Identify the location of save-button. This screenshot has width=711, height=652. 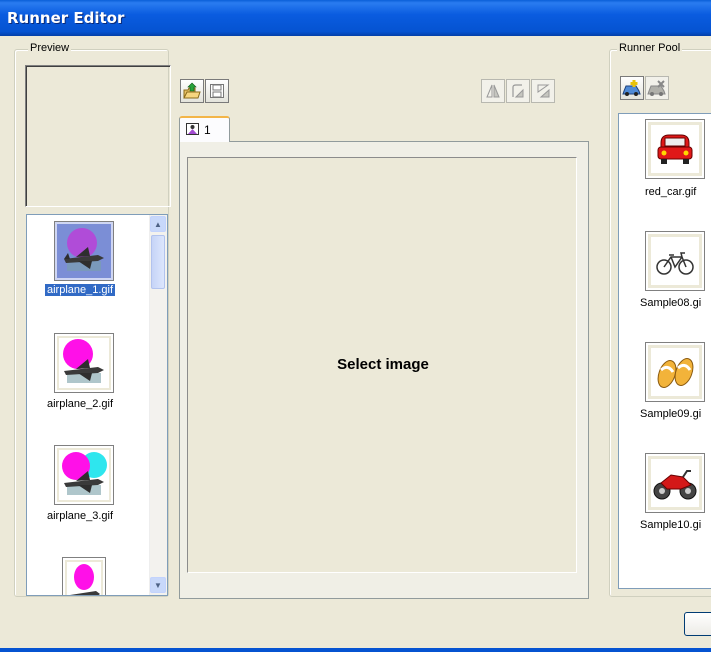
(217, 91).